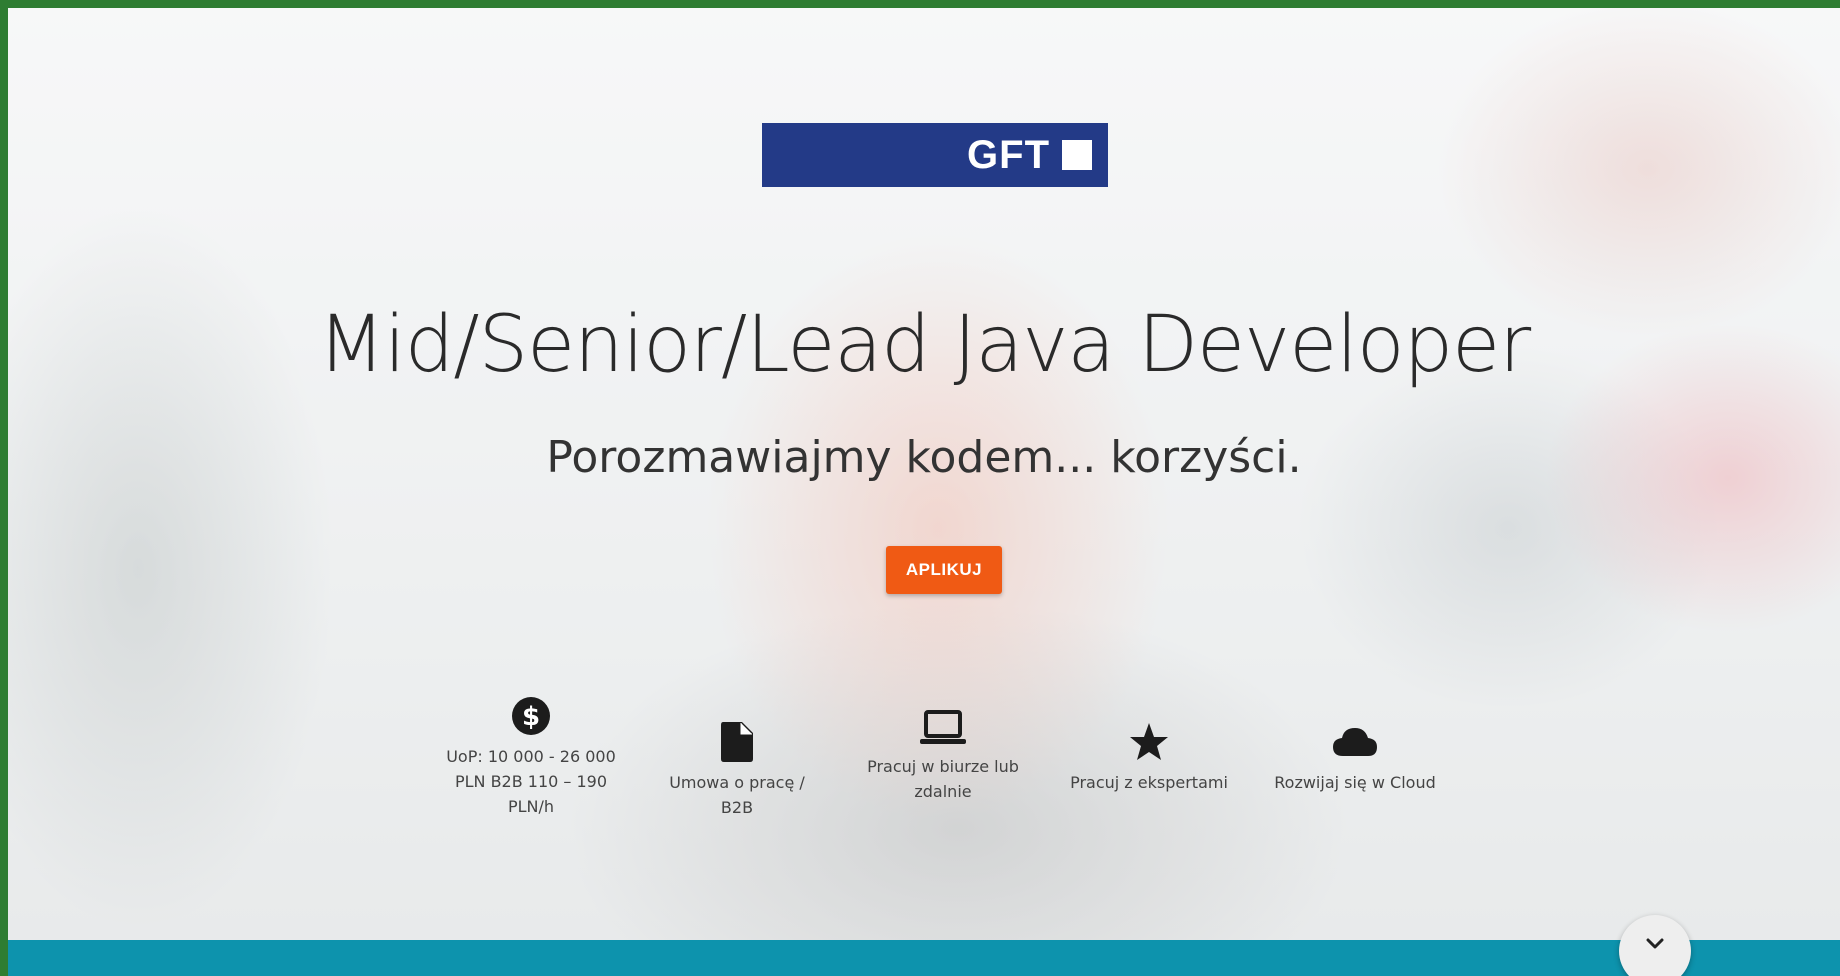 This screenshot has height=976, width=1840. Describe the element at coordinates (924, 345) in the screenshot. I see `page-title: Mid/Senior/Lead Java Developer` at that location.